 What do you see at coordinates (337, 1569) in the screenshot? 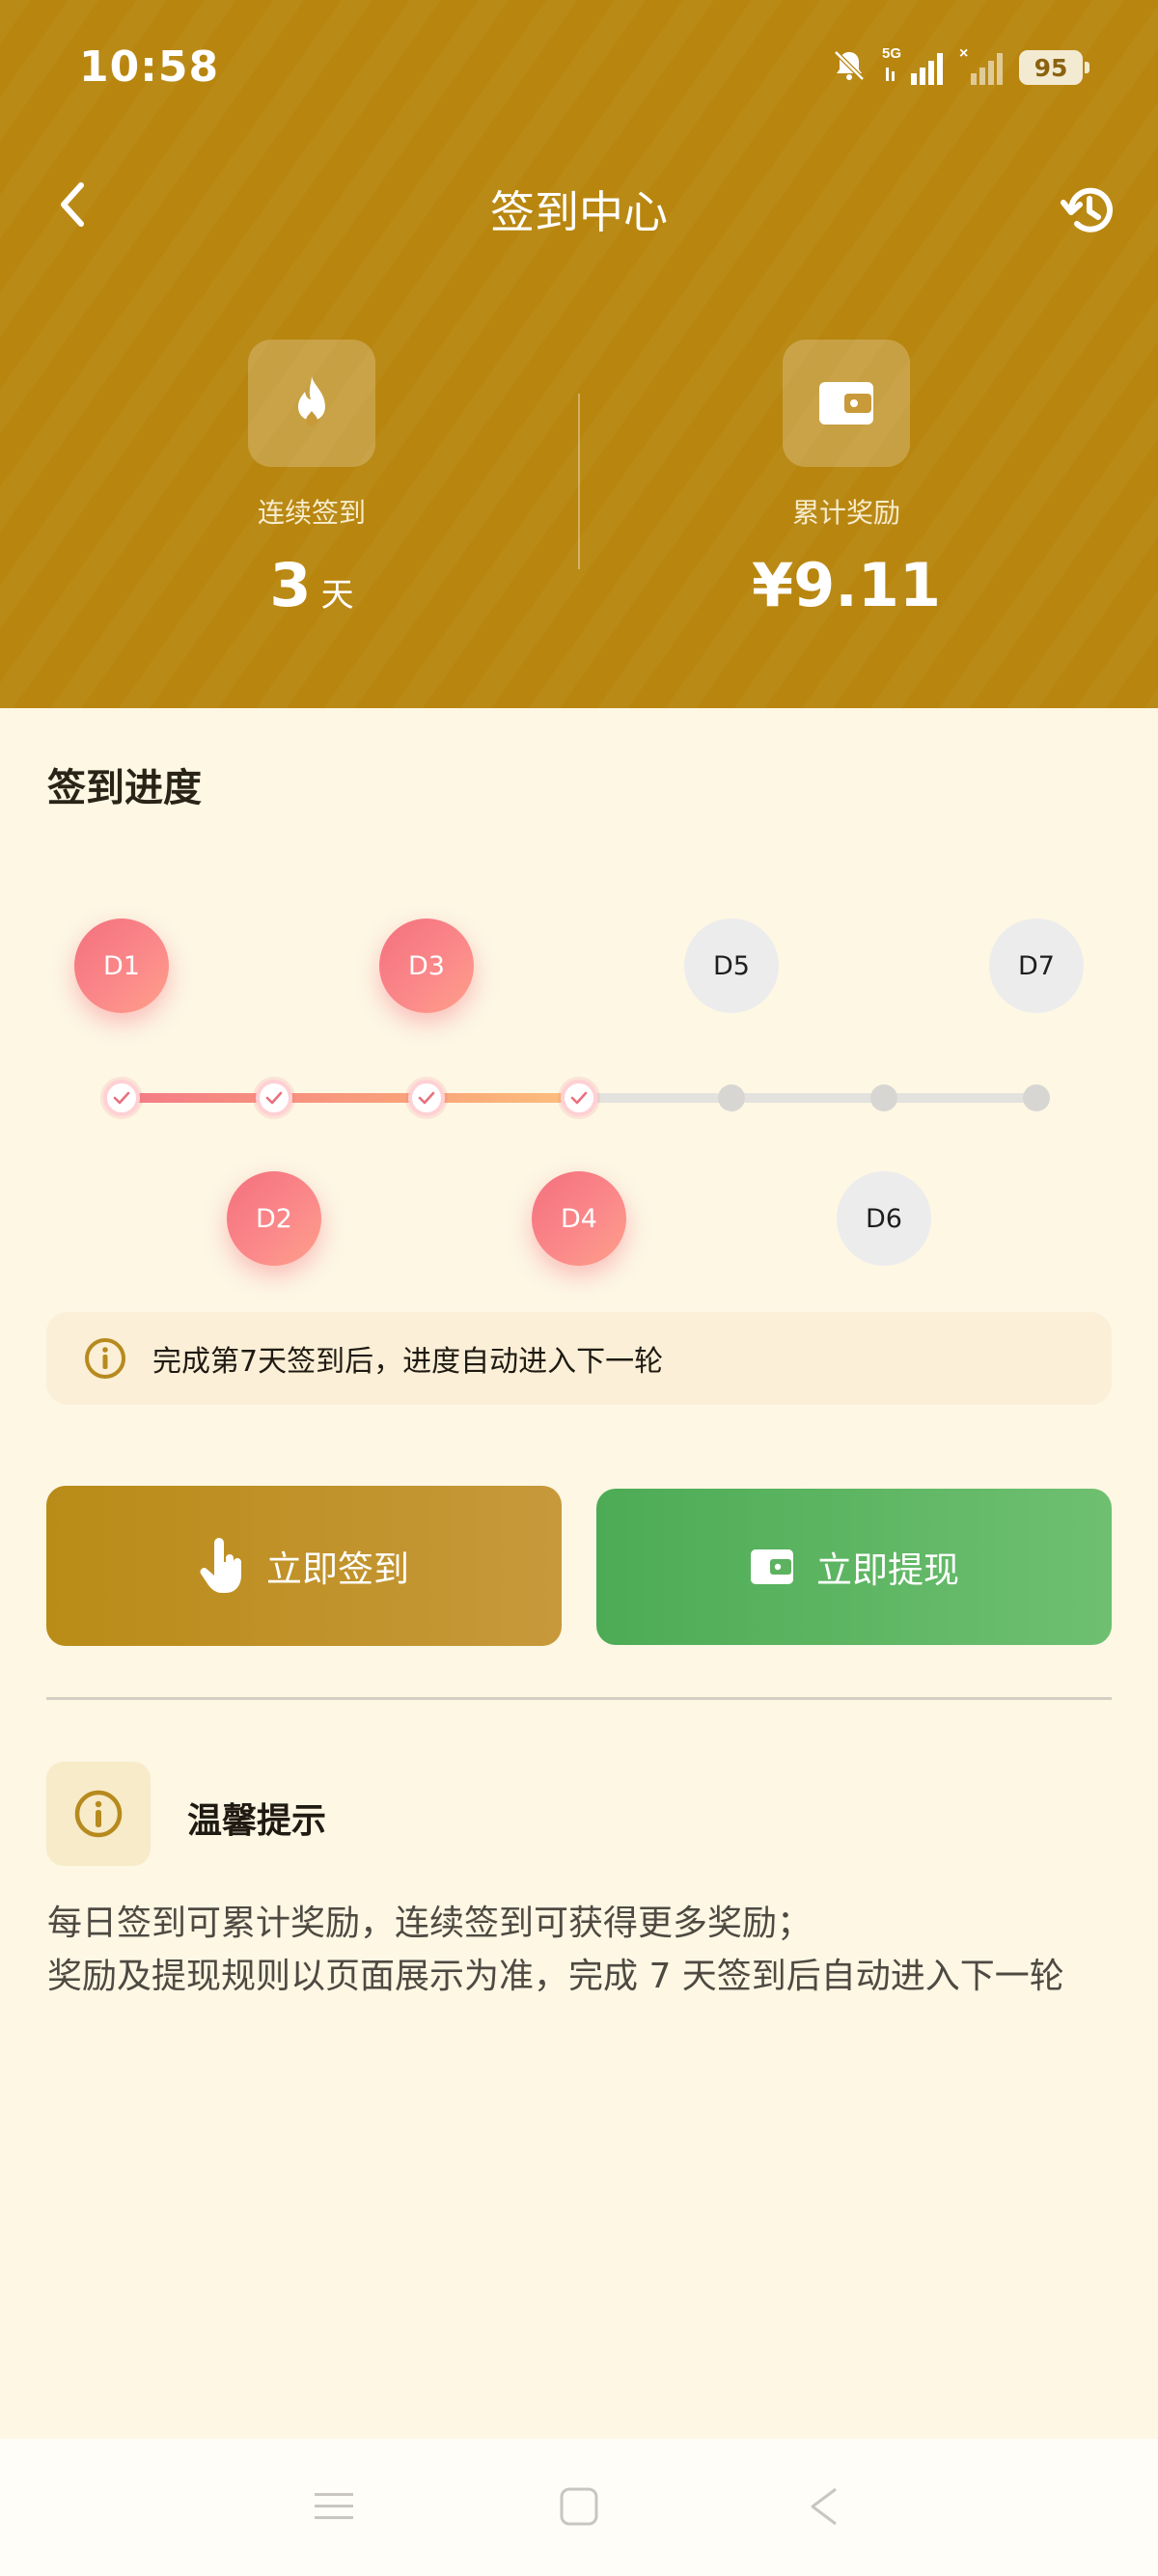
I see `signin-label: 立即签到` at bounding box center [337, 1569].